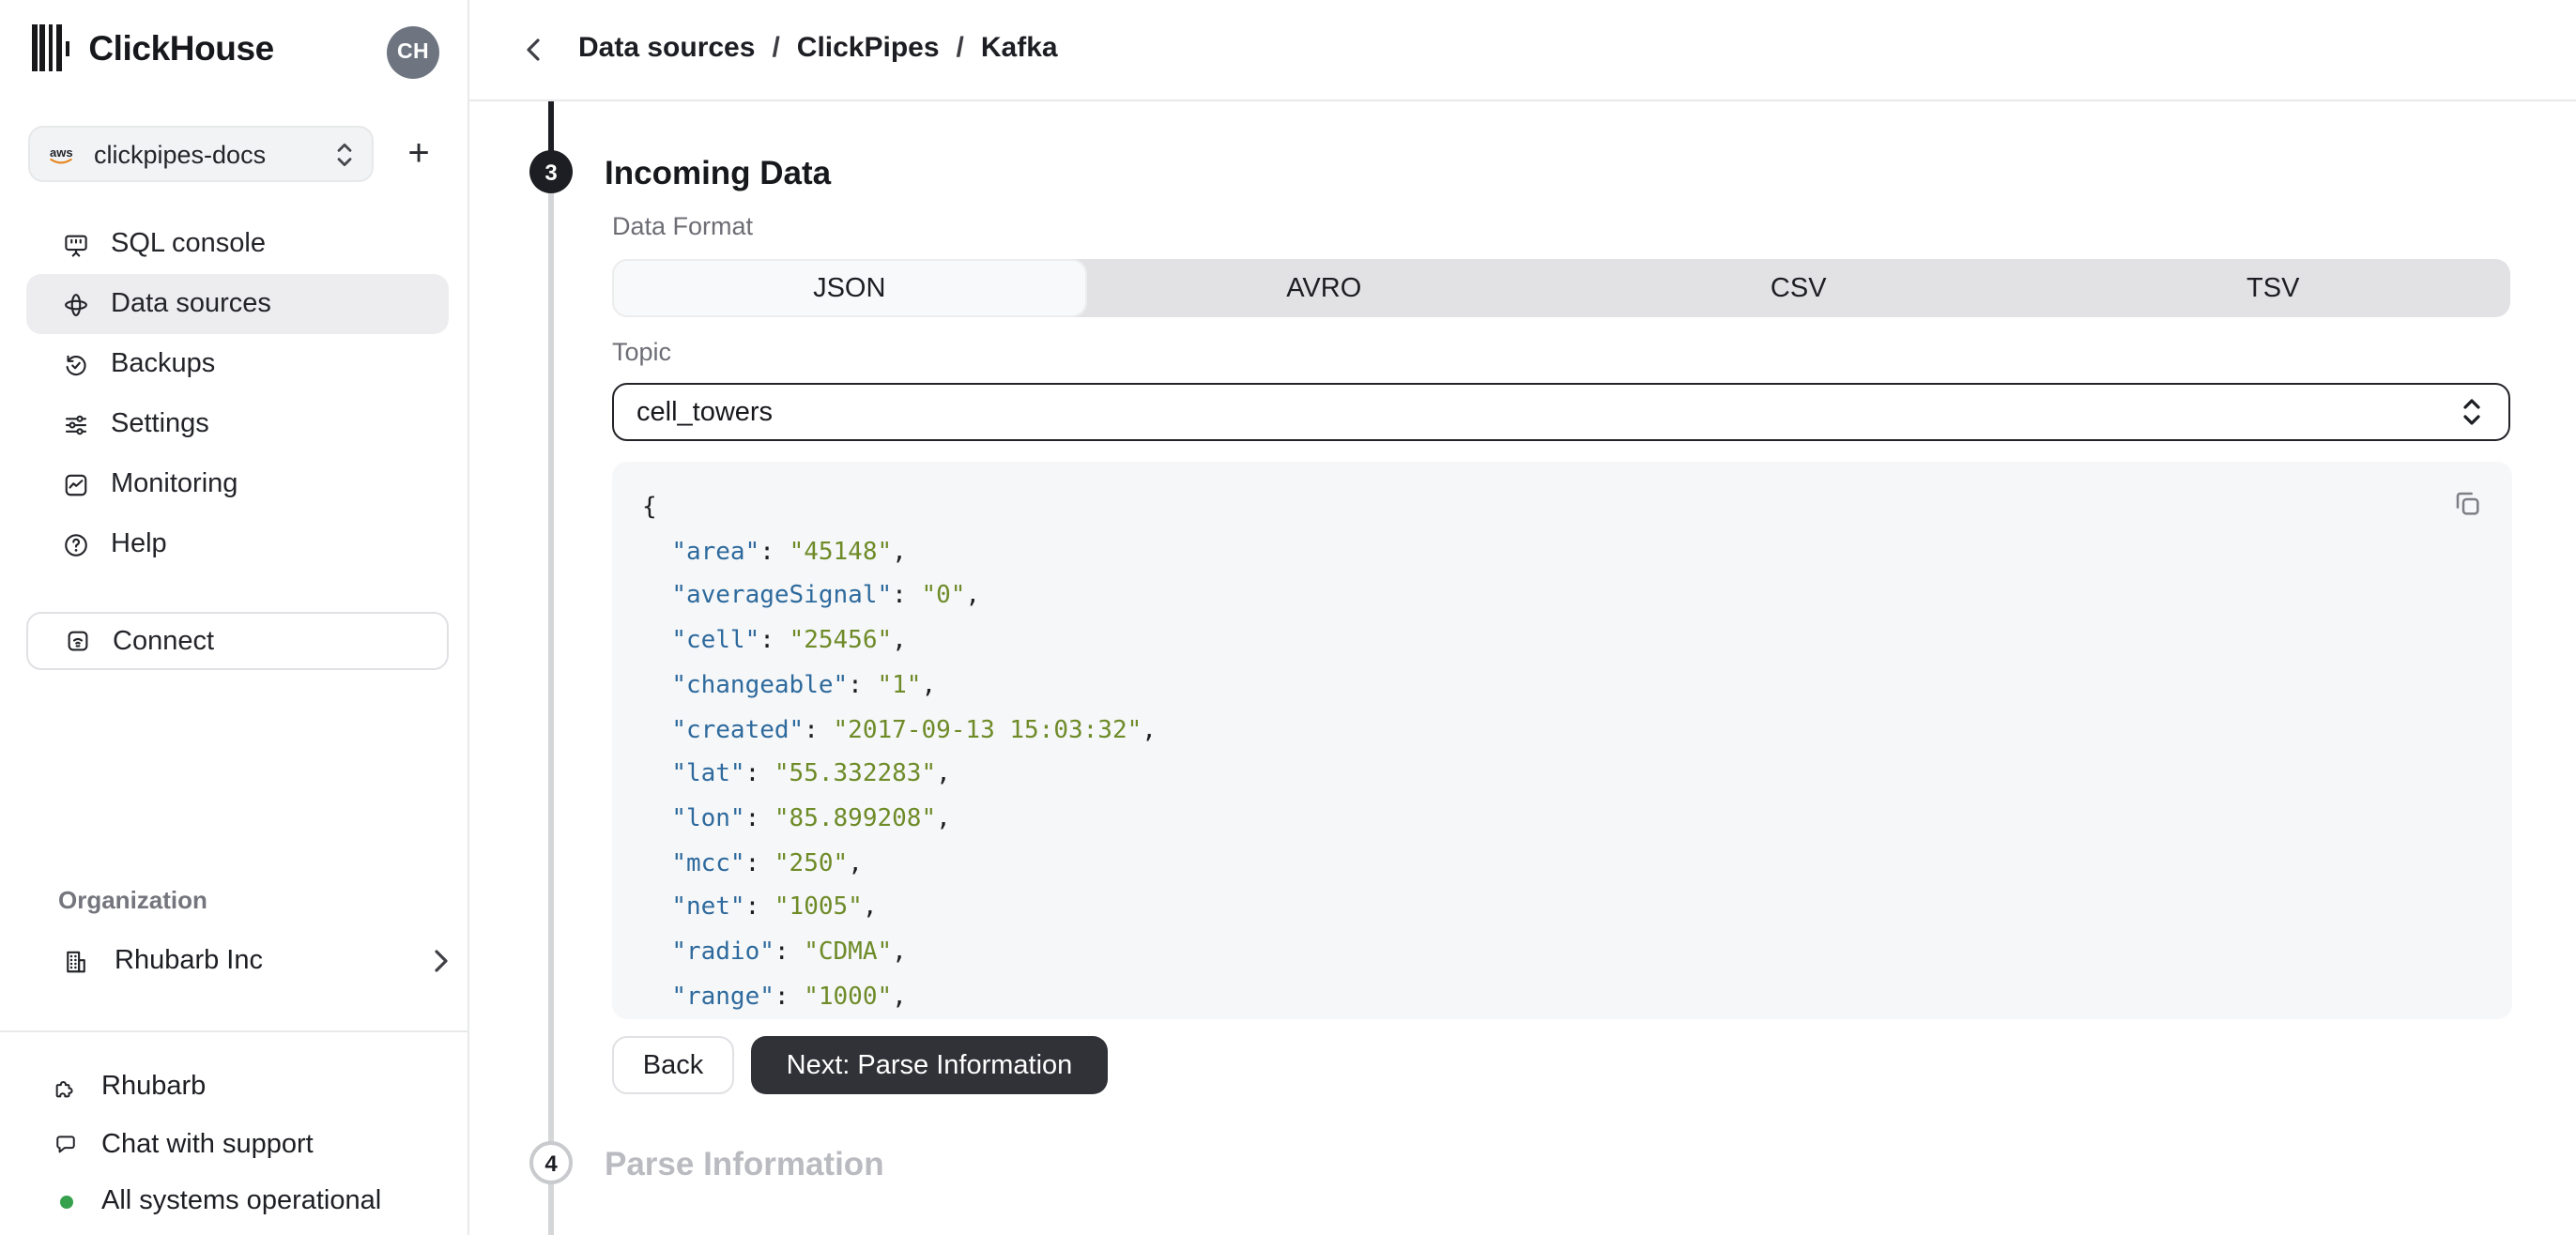 The image size is (2576, 1235). What do you see at coordinates (551, 126) in the screenshot?
I see `stepper-line-current` at bounding box center [551, 126].